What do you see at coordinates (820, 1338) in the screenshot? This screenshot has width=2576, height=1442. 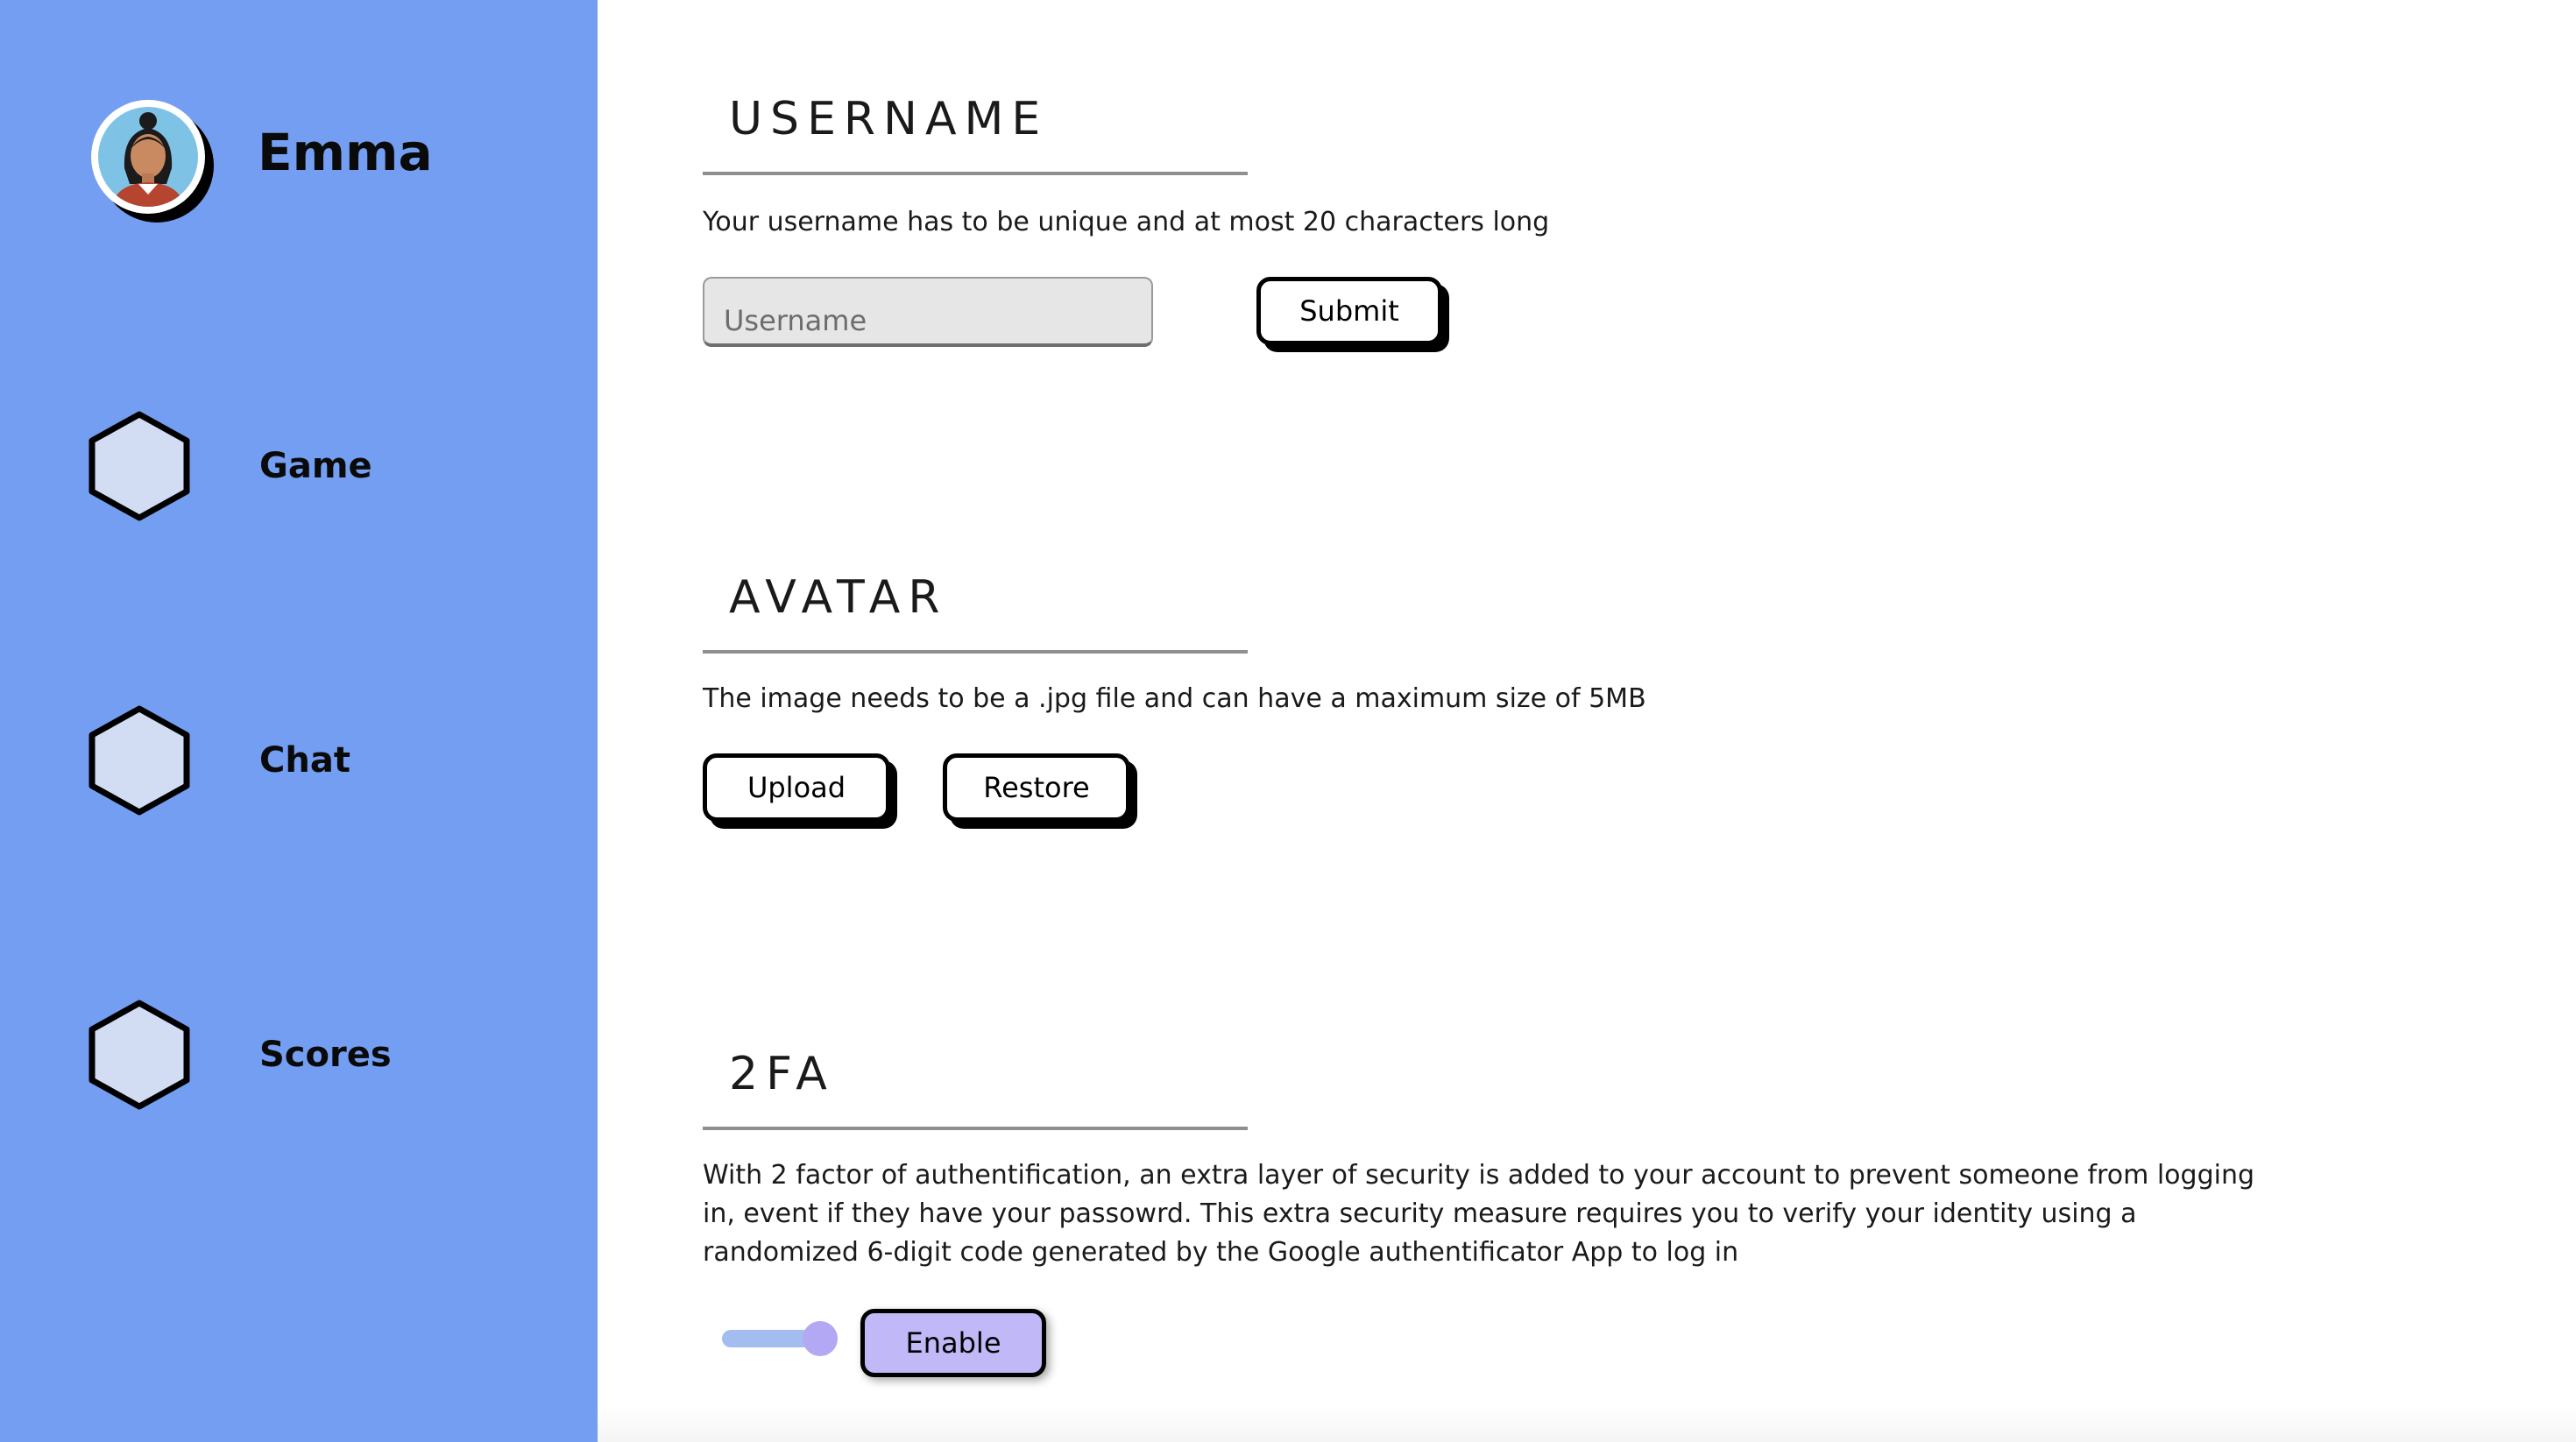 I see `toggle-knob` at bounding box center [820, 1338].